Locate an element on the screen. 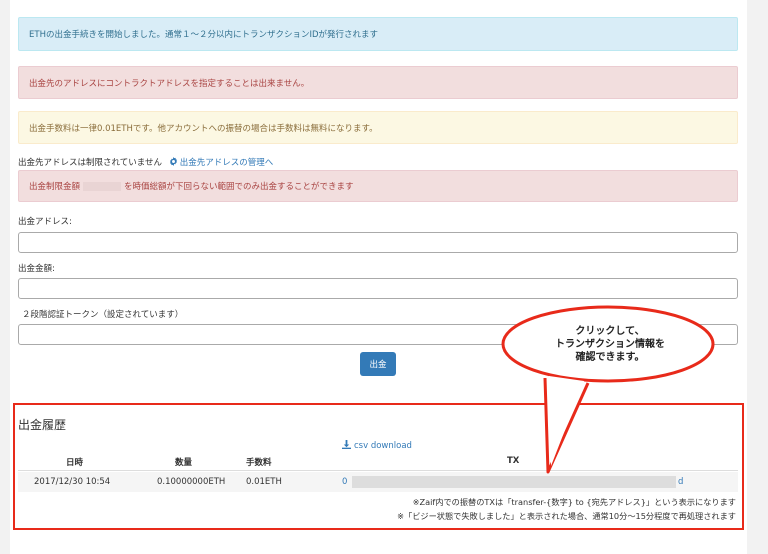 This screenshot has width=768, height=554. callout-line-1: クリックして、 is located at coordinates (610, 331).